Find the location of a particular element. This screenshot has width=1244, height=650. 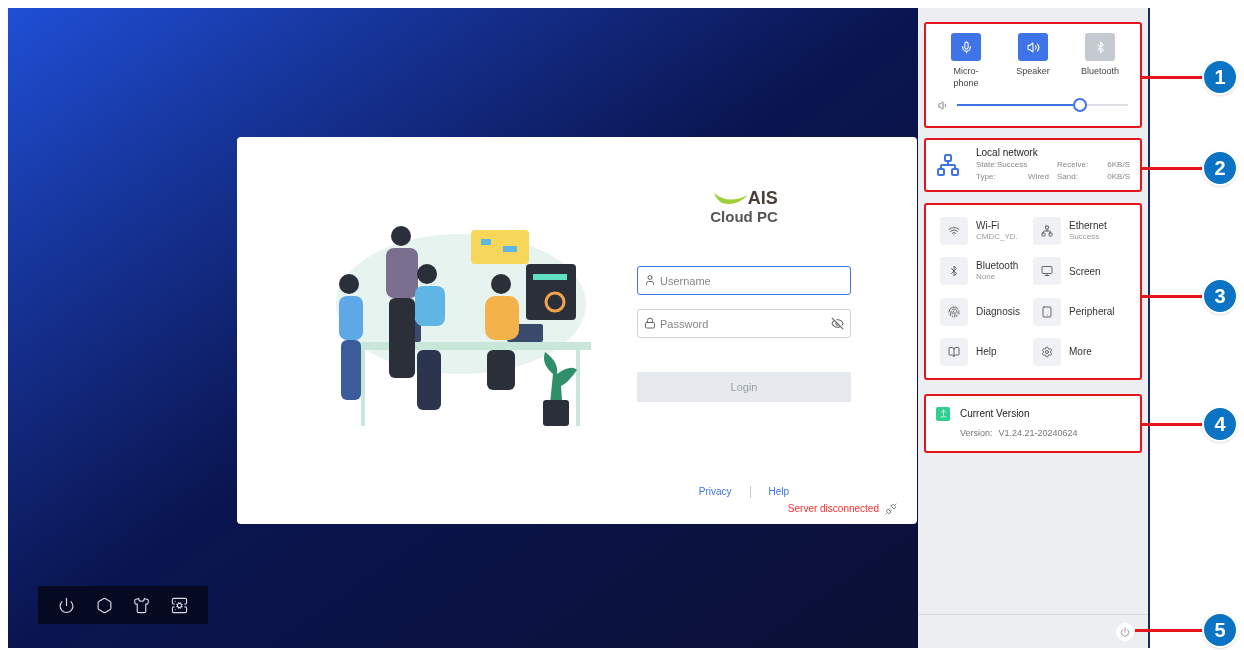

bluetooth-icon is located at coordinates (954, 271).